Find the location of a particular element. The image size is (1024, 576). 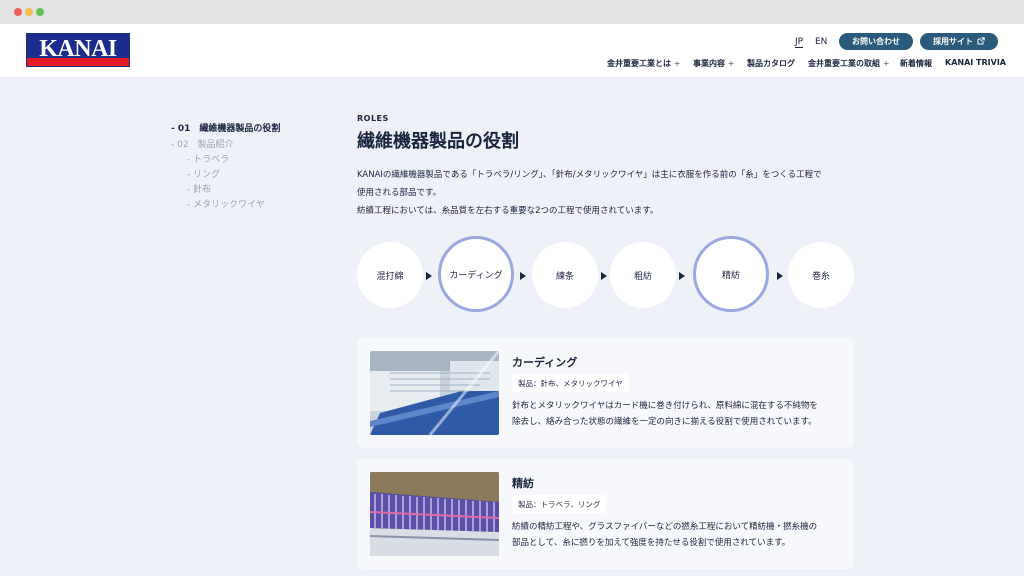

intro-line: 紡績工程においては、糸品質を左右する重要な2つの工程で使用されています。 is located at coordinates (508, 211).